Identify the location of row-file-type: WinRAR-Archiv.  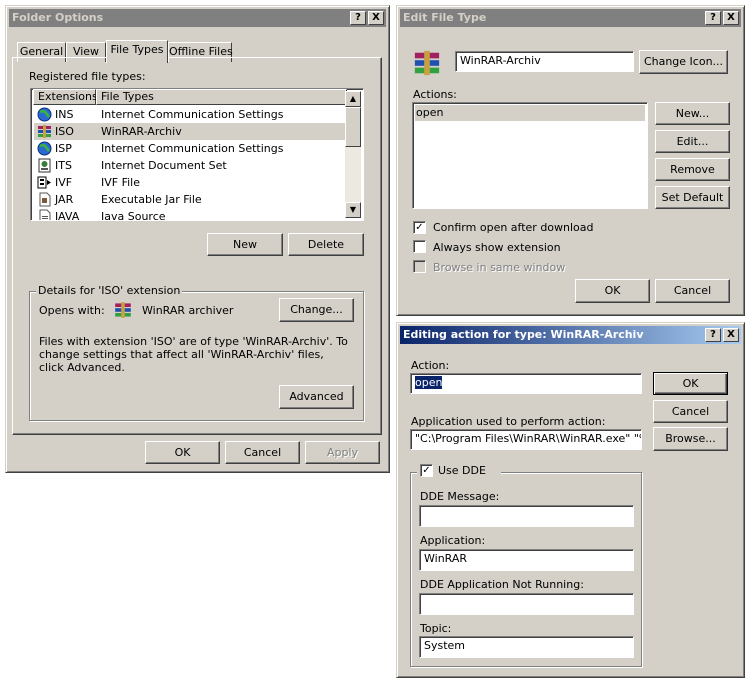
(141, 131).